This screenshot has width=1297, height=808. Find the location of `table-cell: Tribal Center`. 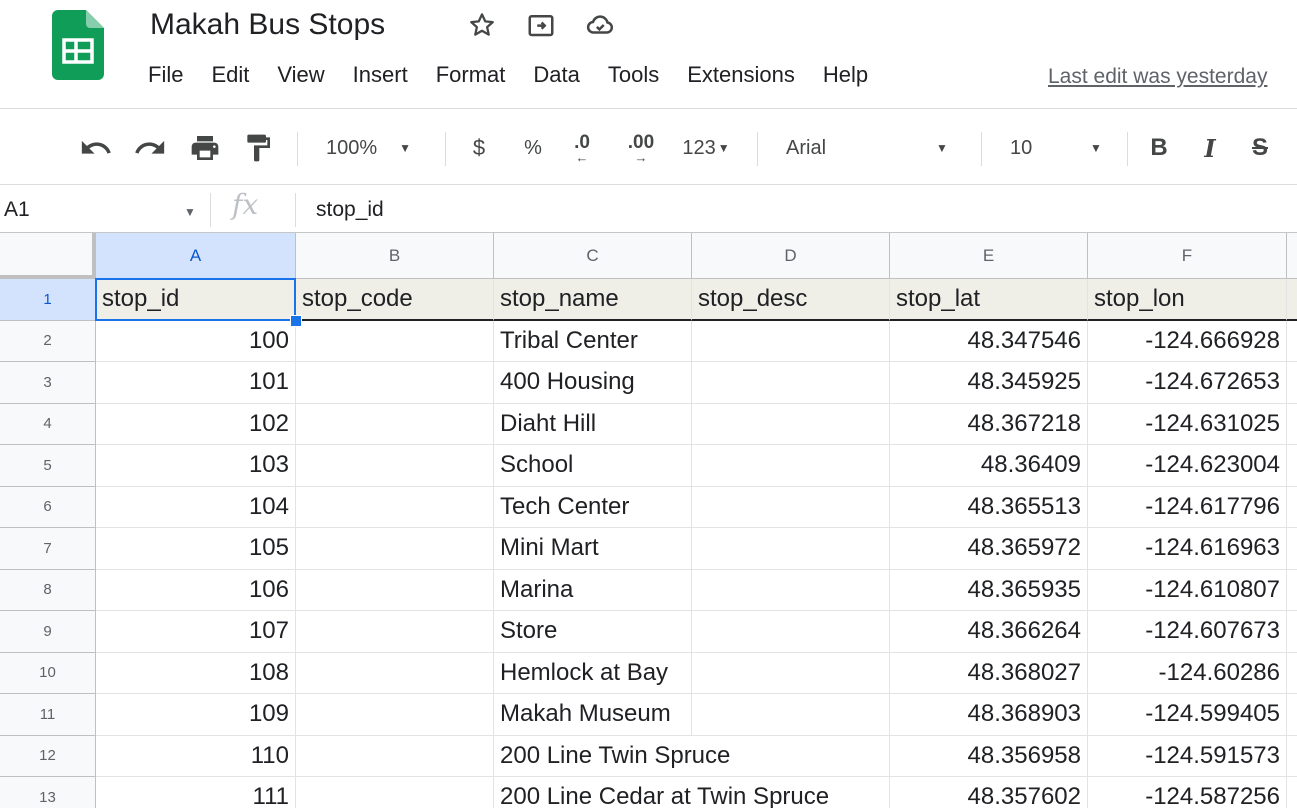

table-cell: Tribal Center is located at coordinates (593, 341).